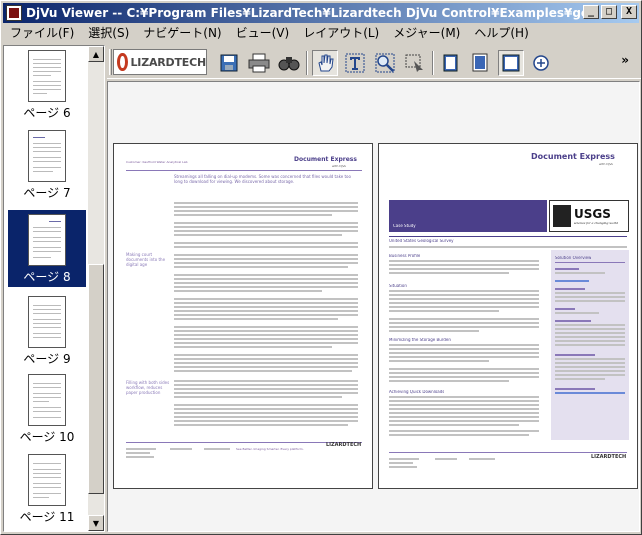 The height and width of the screenshot is (535, 642). What do you see at coordinates (160, 62) in the screenshot?
I see `lizardtech-logo: LIZARDTECH` at bounding box center [160, 62].